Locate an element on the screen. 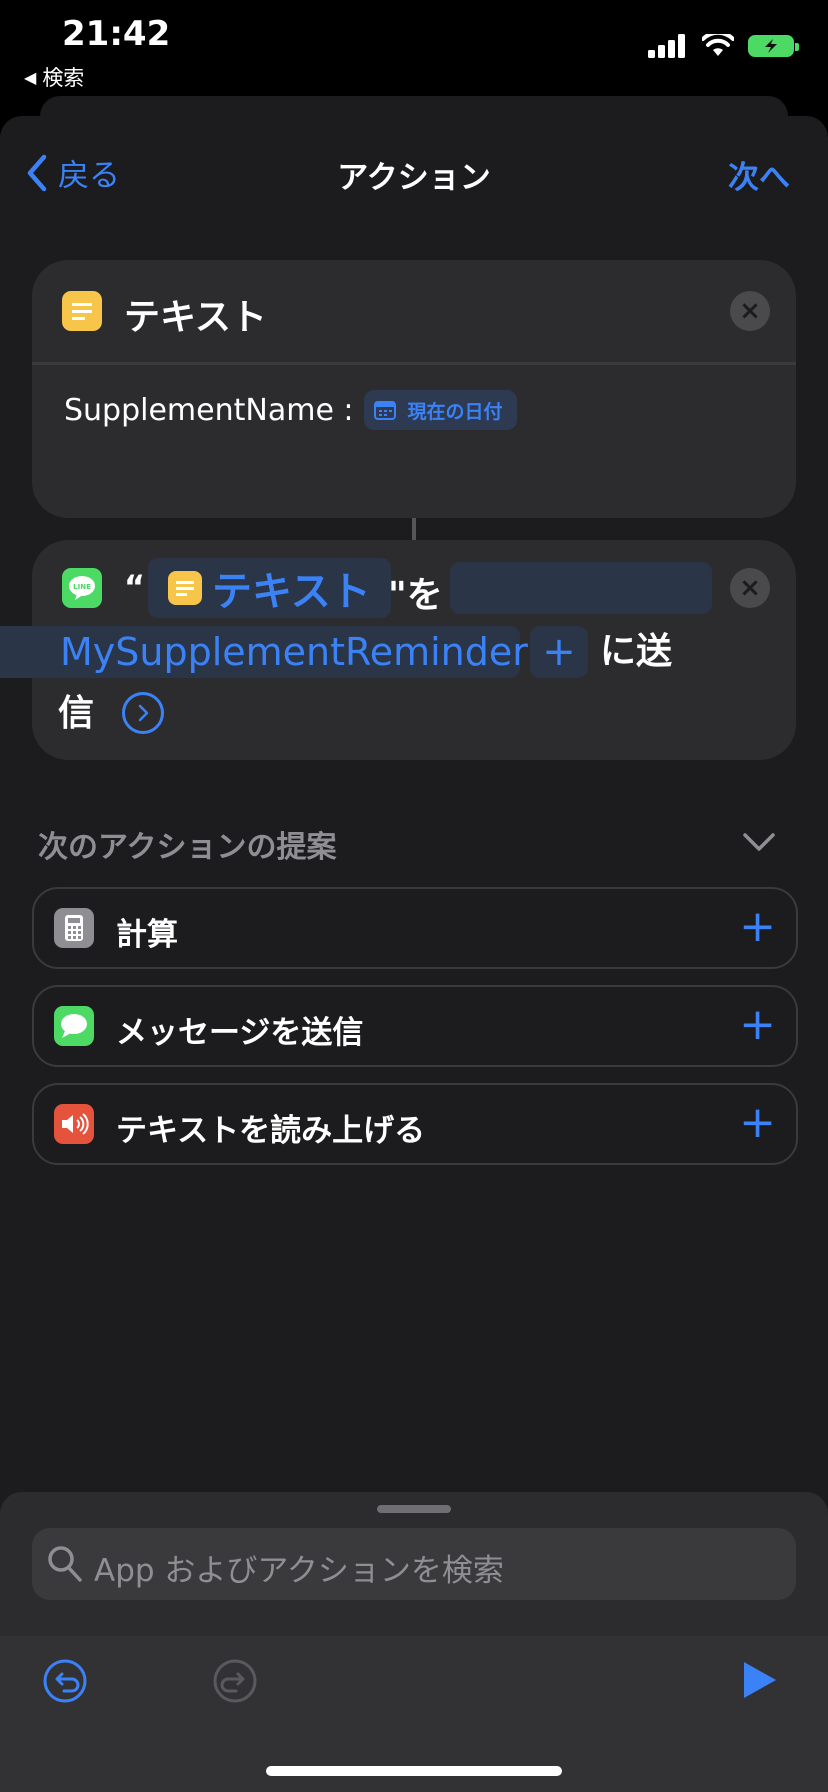  suggestion-send-message: メッセージを送信 + is located at coordinates (415, 1026).